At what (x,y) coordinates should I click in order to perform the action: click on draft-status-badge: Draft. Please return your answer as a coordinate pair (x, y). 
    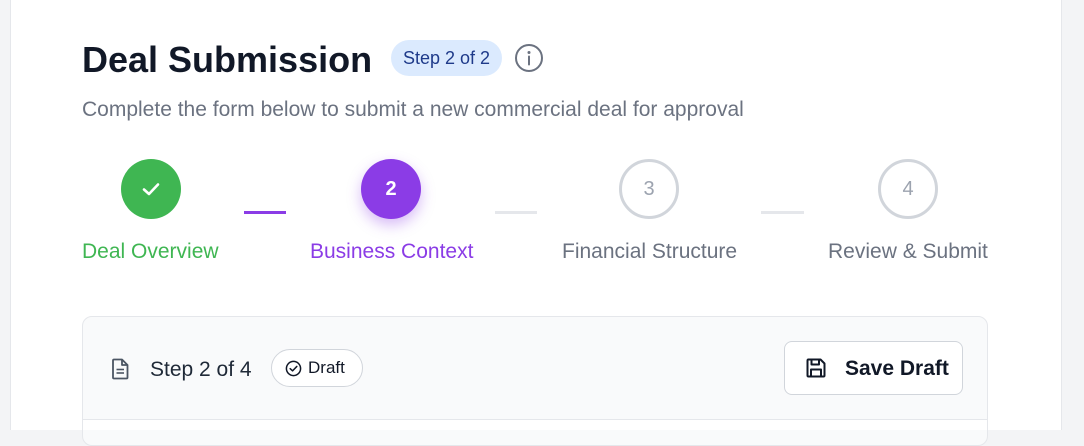
    Looking at the image, I should click on (317, 368).